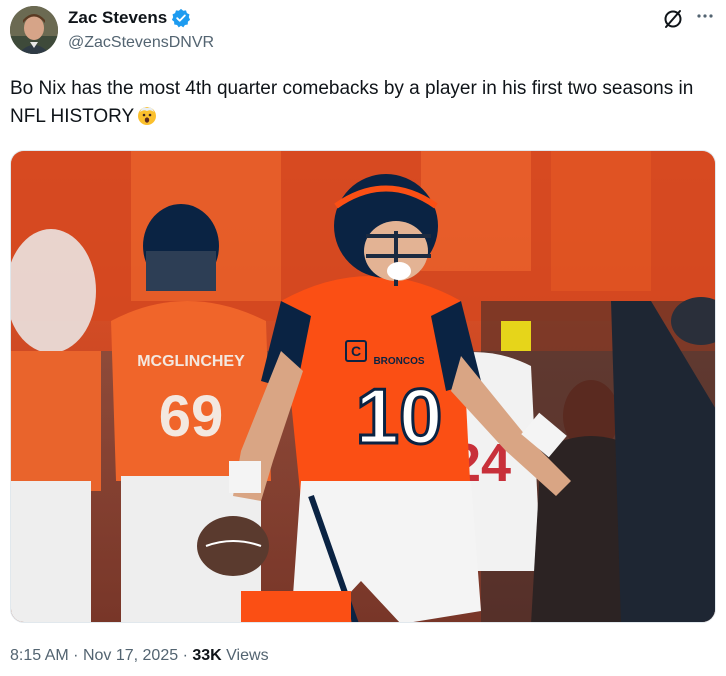 This screenshot has height=676, width=726. What do you see at coordinates (117, 18) in the screenshot?
I see `author-name: Zac Stevens` at bounding box center [117, 18].